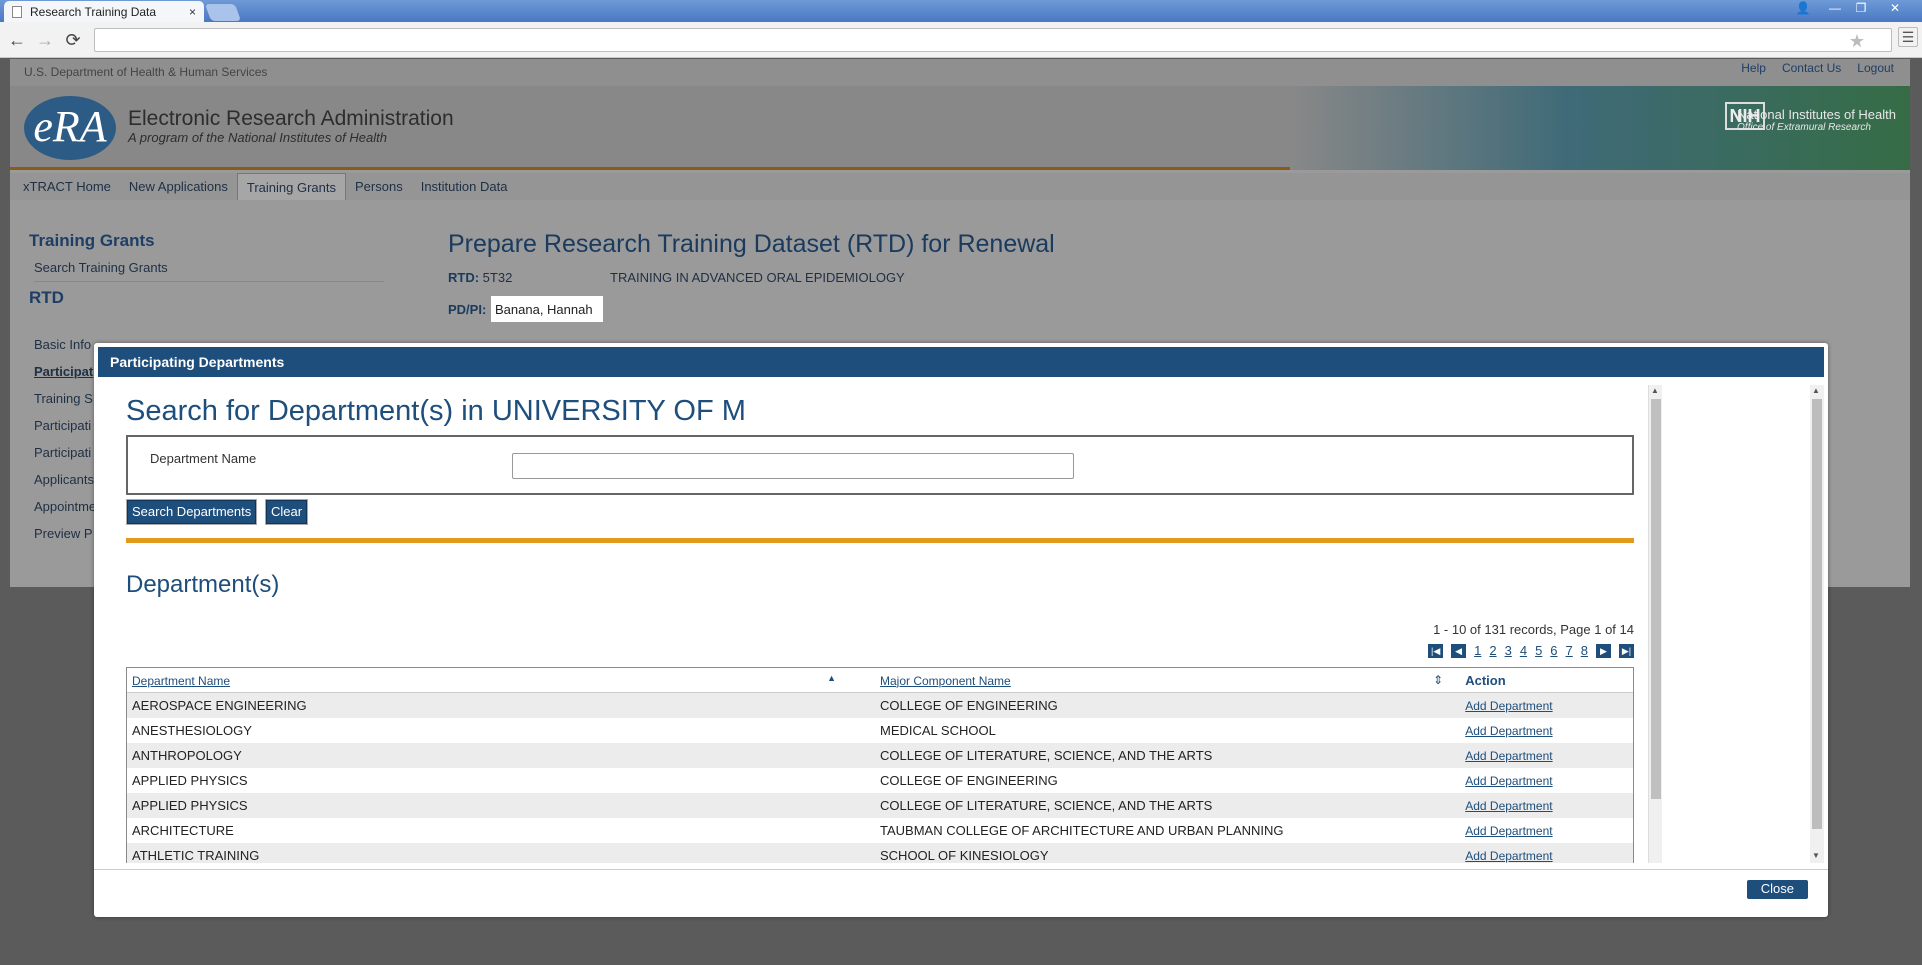 The width and height of the screenshot is (1922, 965). What do you see at coordinates (793, 466) in the screenshot?
I see `department-name-input` at bounding box center [793, 466].